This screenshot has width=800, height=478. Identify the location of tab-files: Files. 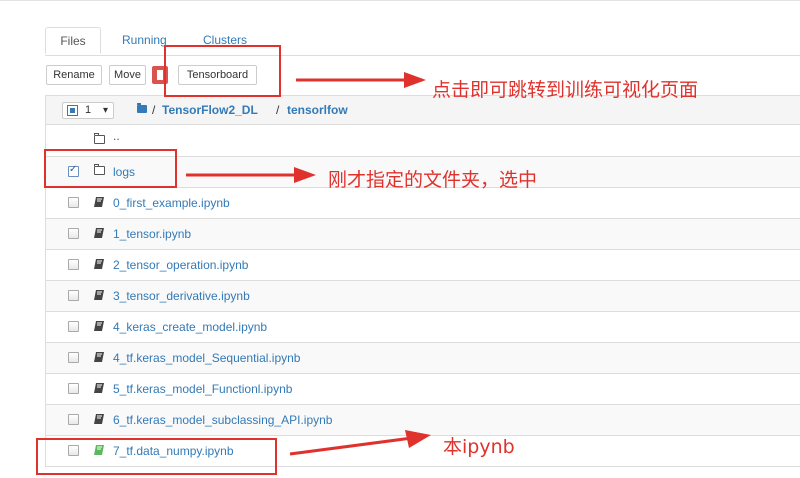
(73, 40).